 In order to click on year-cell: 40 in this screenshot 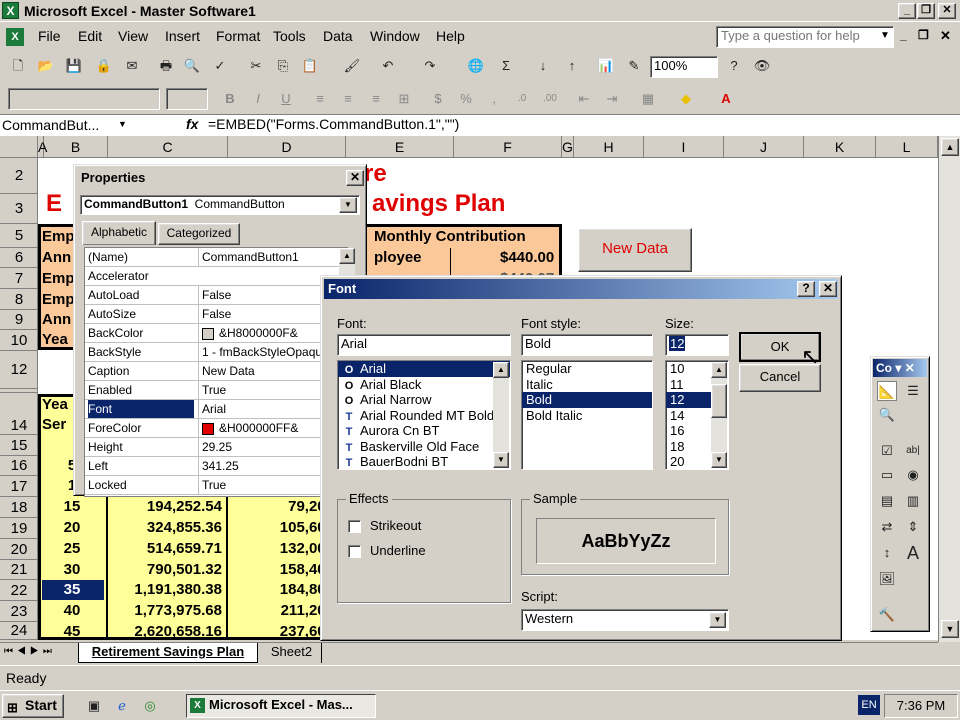, I will do `click(72, 610)`.